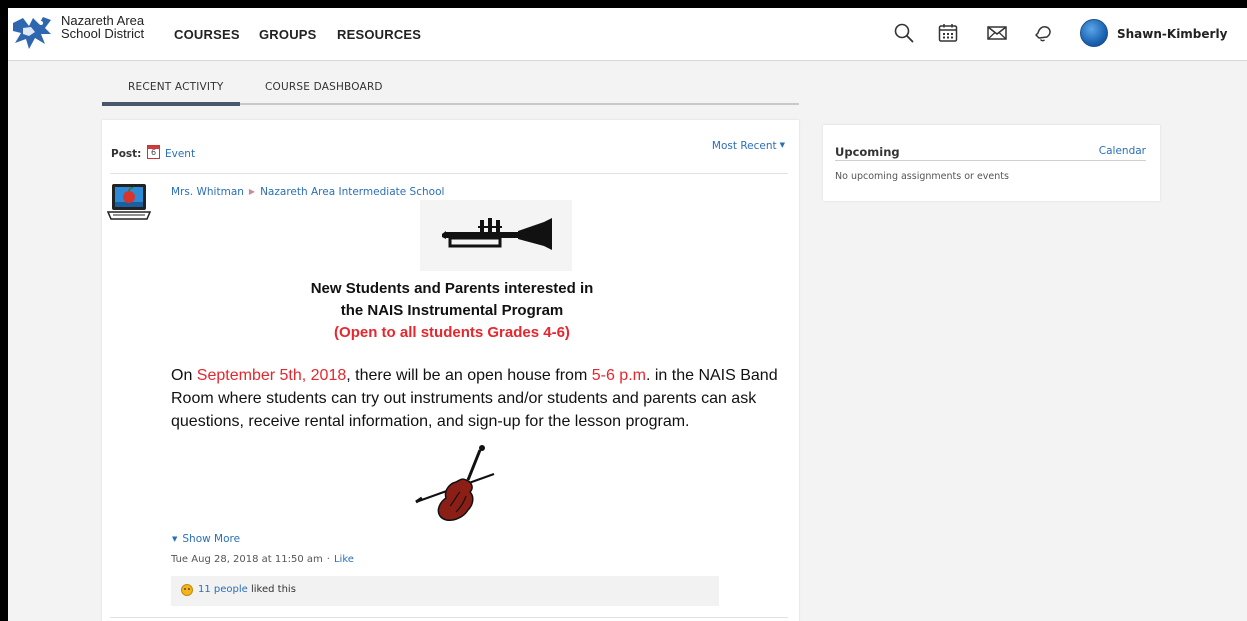 This screenshot has width=1247, height=621. I want to click on upcoming-empty-message: No upcoming assignments or events, so click(922, 176).